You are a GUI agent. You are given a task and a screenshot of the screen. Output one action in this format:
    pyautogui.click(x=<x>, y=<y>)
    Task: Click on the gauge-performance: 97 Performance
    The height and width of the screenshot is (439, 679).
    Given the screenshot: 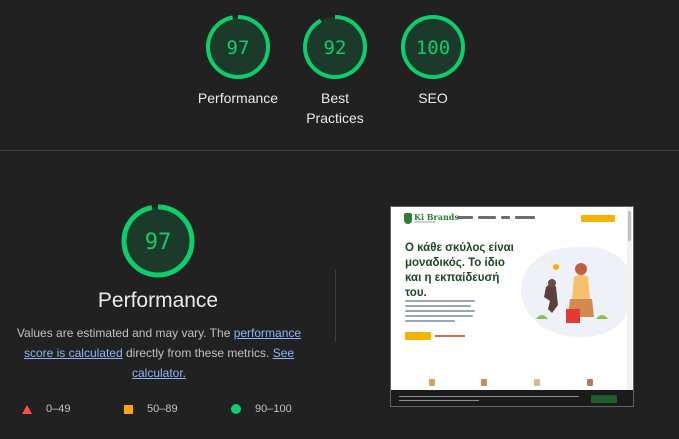 What is the action you would take?
    pyautogui.click(x=238, y=61)
    